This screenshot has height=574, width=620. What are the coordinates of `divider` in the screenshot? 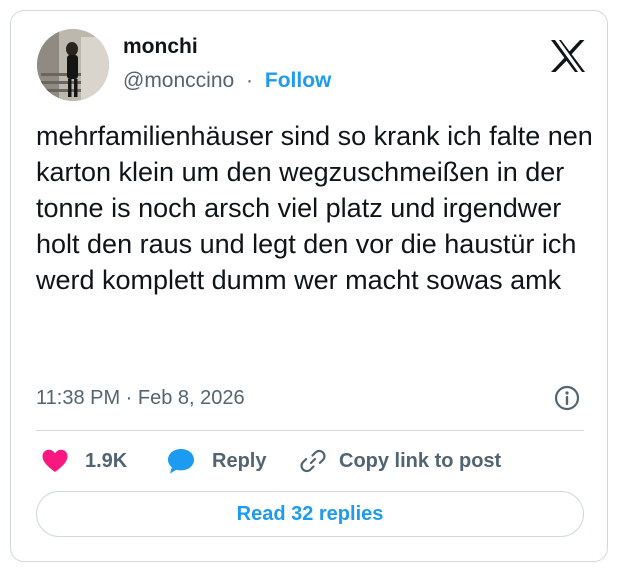 It's located at (310, 430).